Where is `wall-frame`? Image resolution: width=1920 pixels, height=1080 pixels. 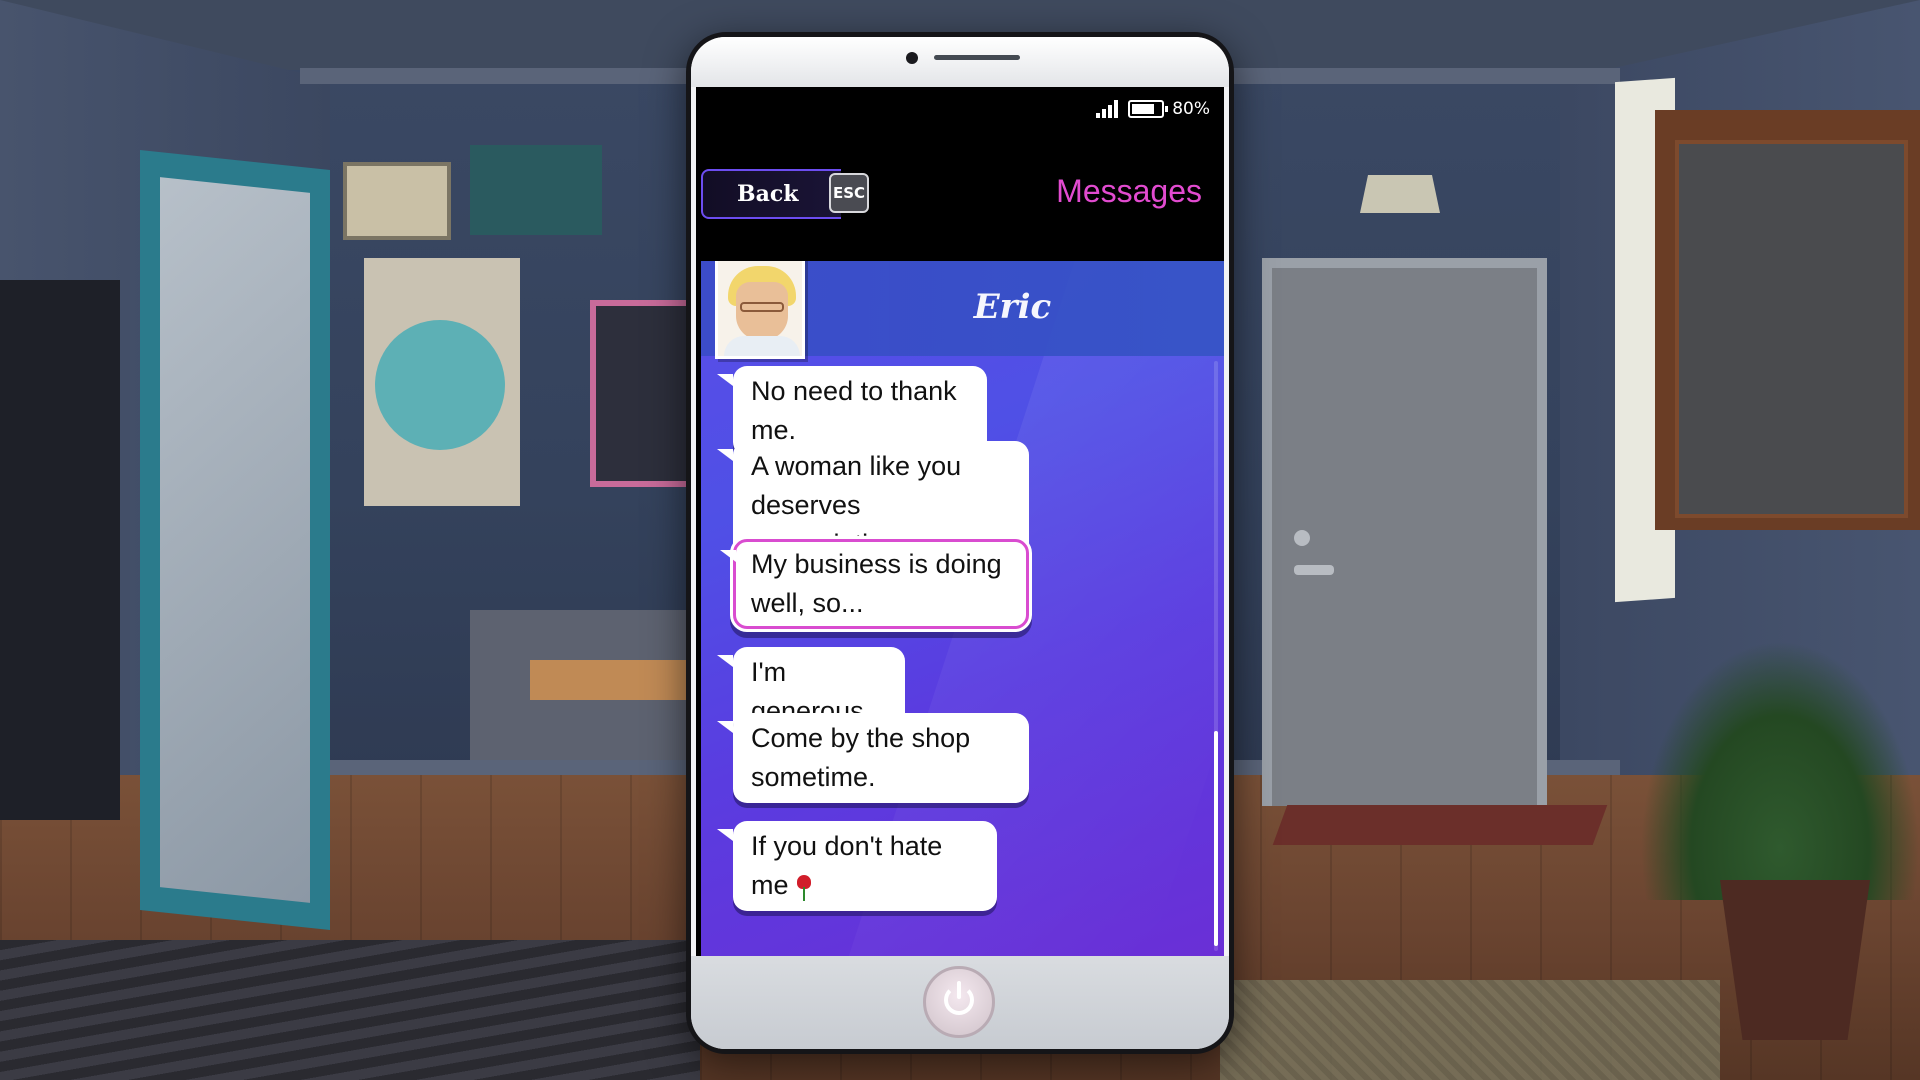
wall-frame is located at coordinates (397, 201).